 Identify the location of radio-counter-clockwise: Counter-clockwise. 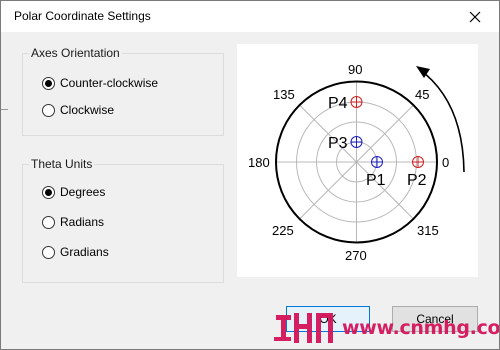
(100, 83).